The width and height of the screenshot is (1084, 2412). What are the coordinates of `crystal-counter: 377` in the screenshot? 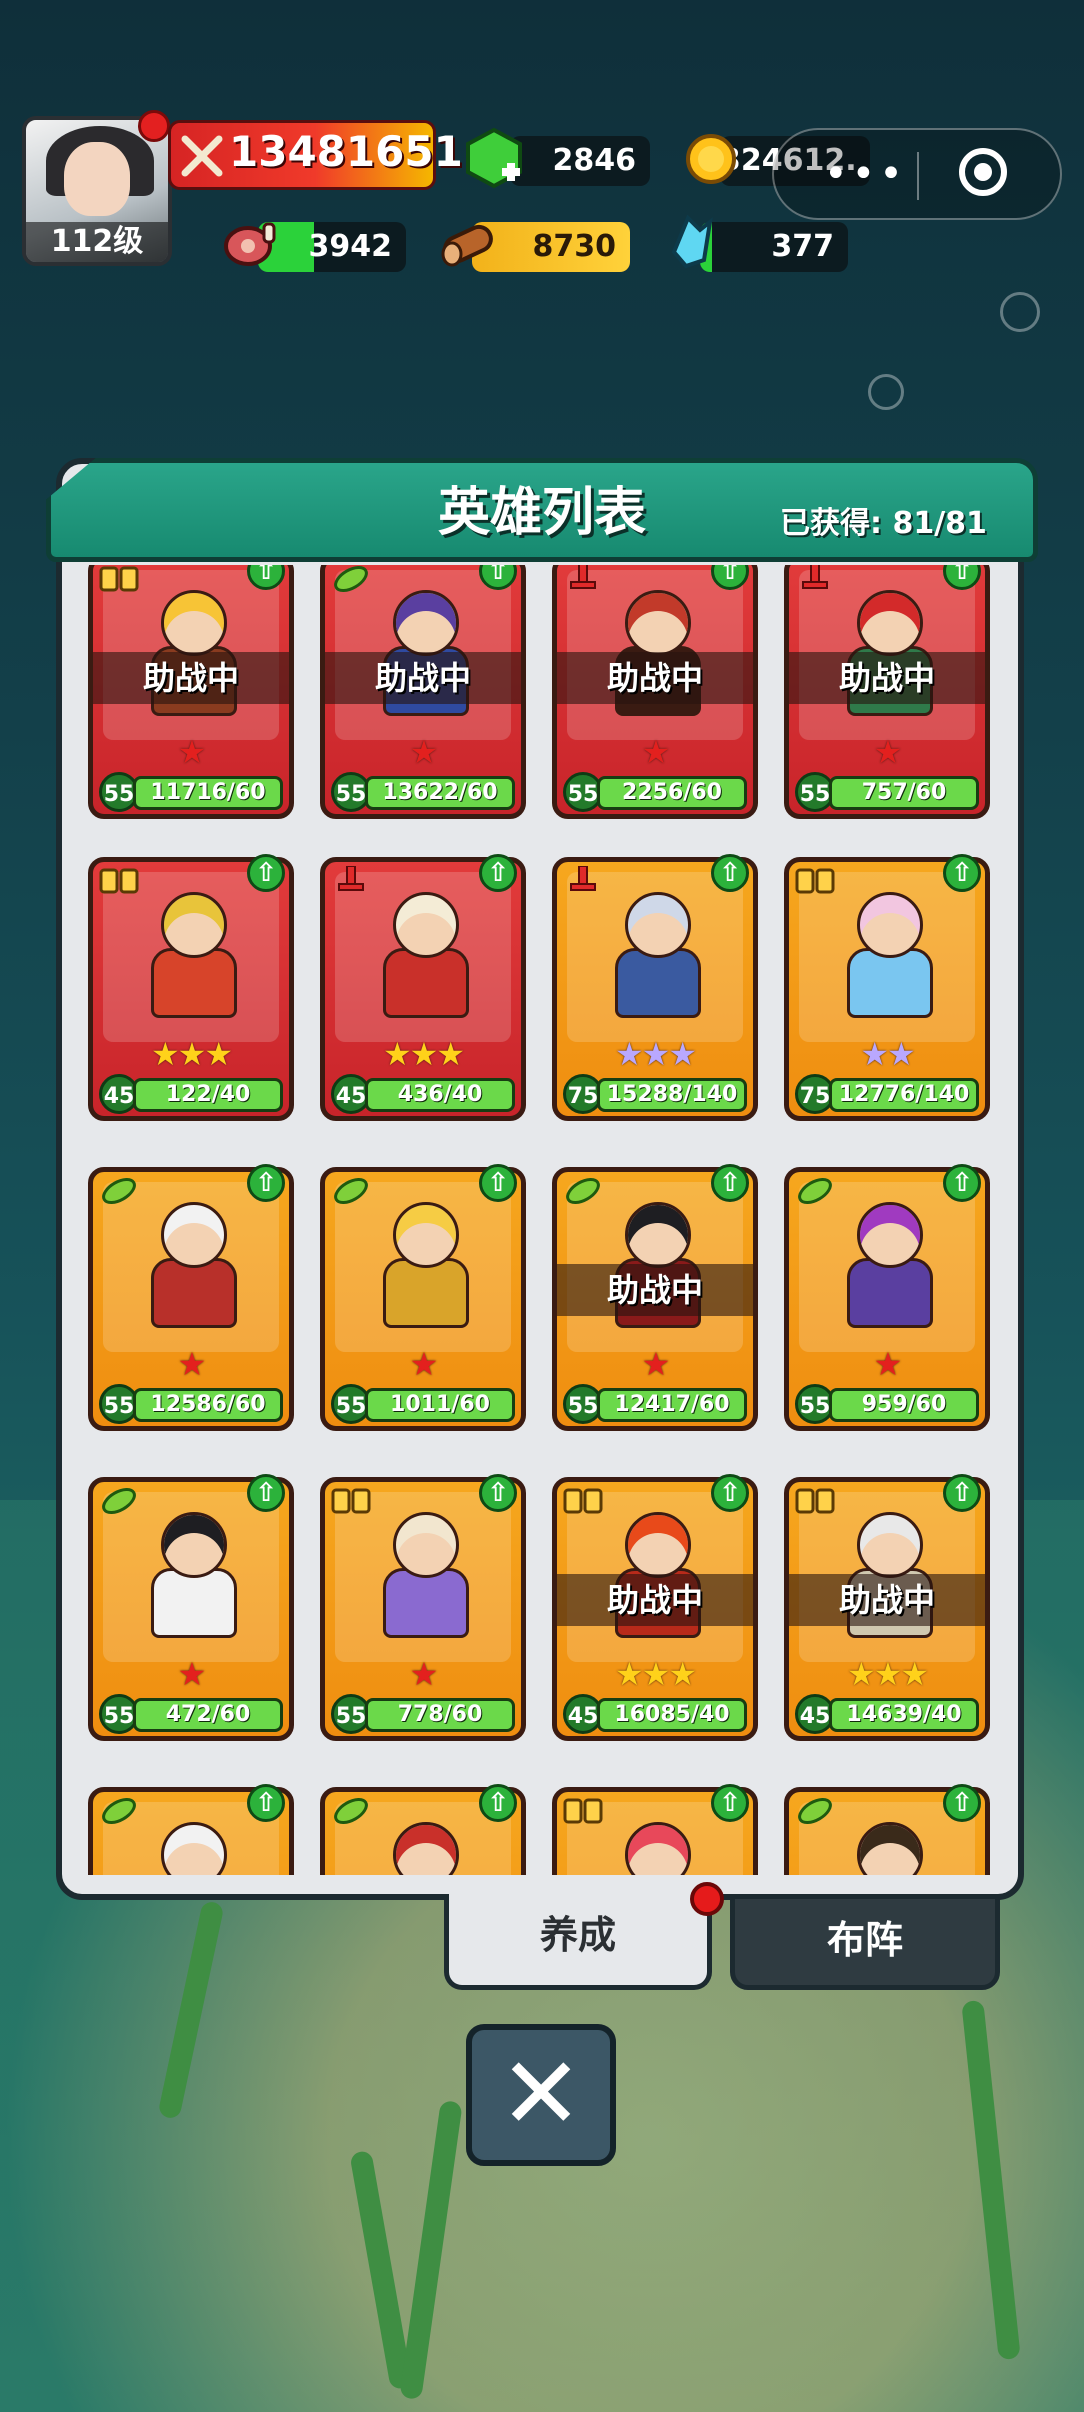 It's located at (774, 247).